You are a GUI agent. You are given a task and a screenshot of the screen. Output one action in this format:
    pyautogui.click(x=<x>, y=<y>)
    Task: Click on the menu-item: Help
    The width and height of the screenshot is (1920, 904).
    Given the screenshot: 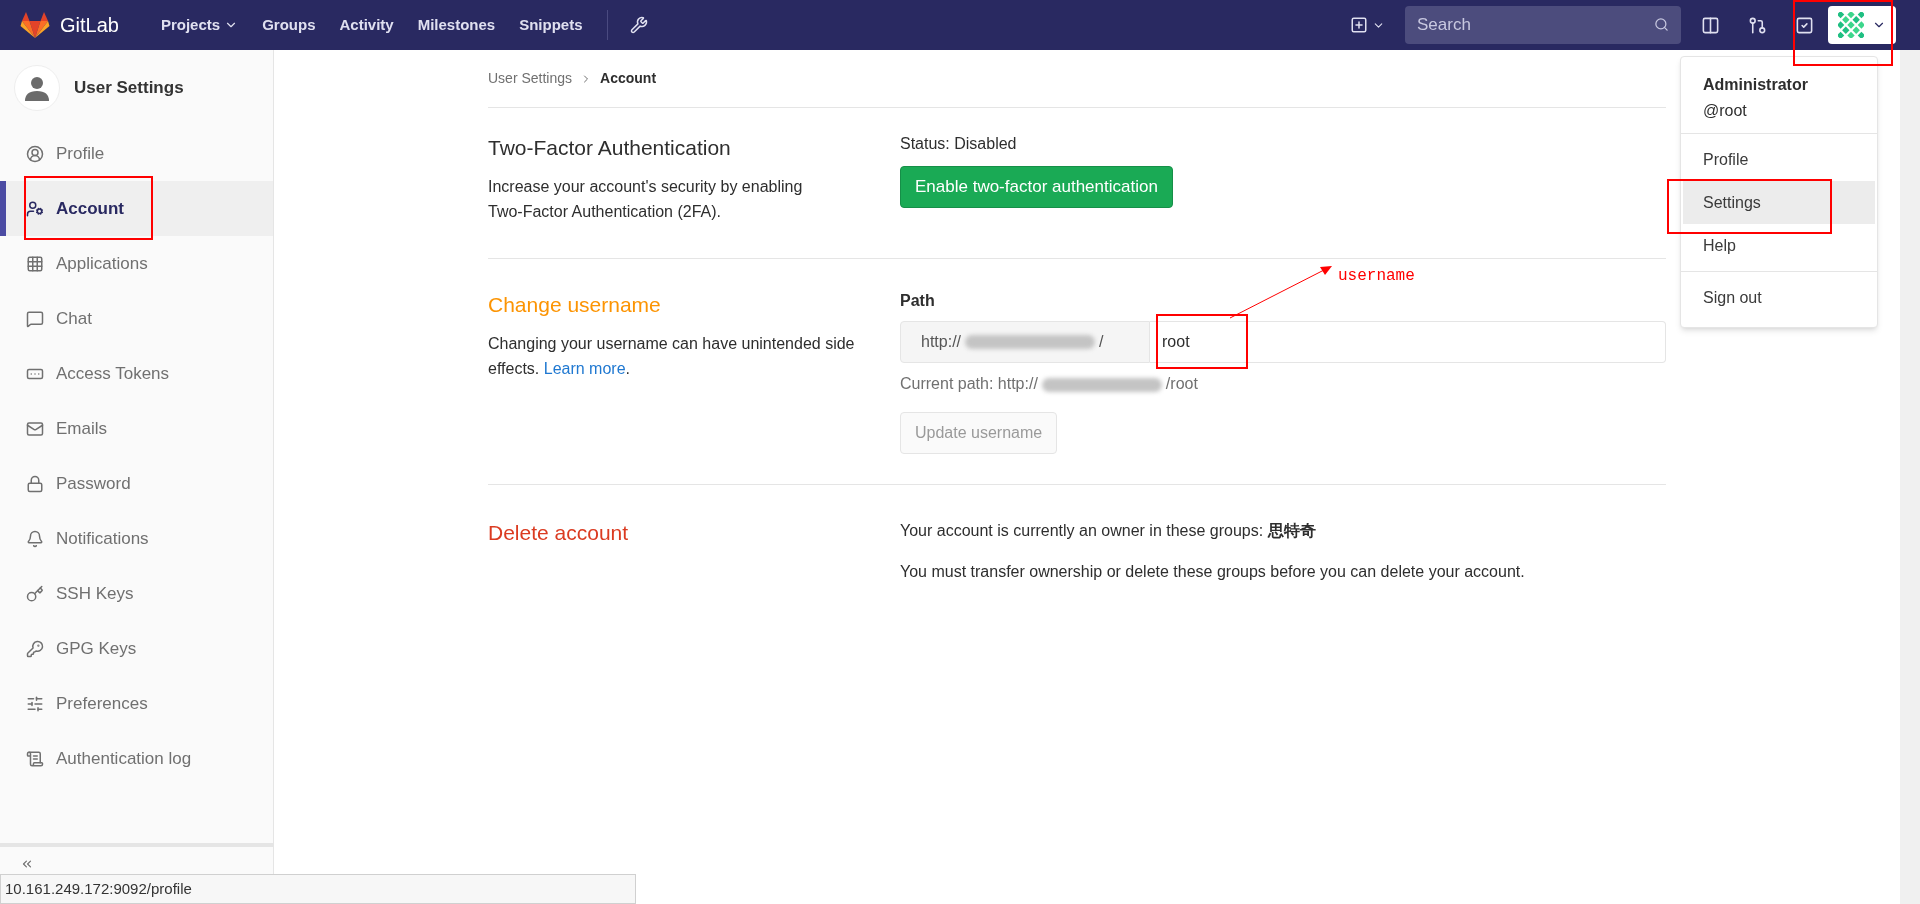 What is the action you would take?
    pyautogui.click(x=1779, y=245)
    